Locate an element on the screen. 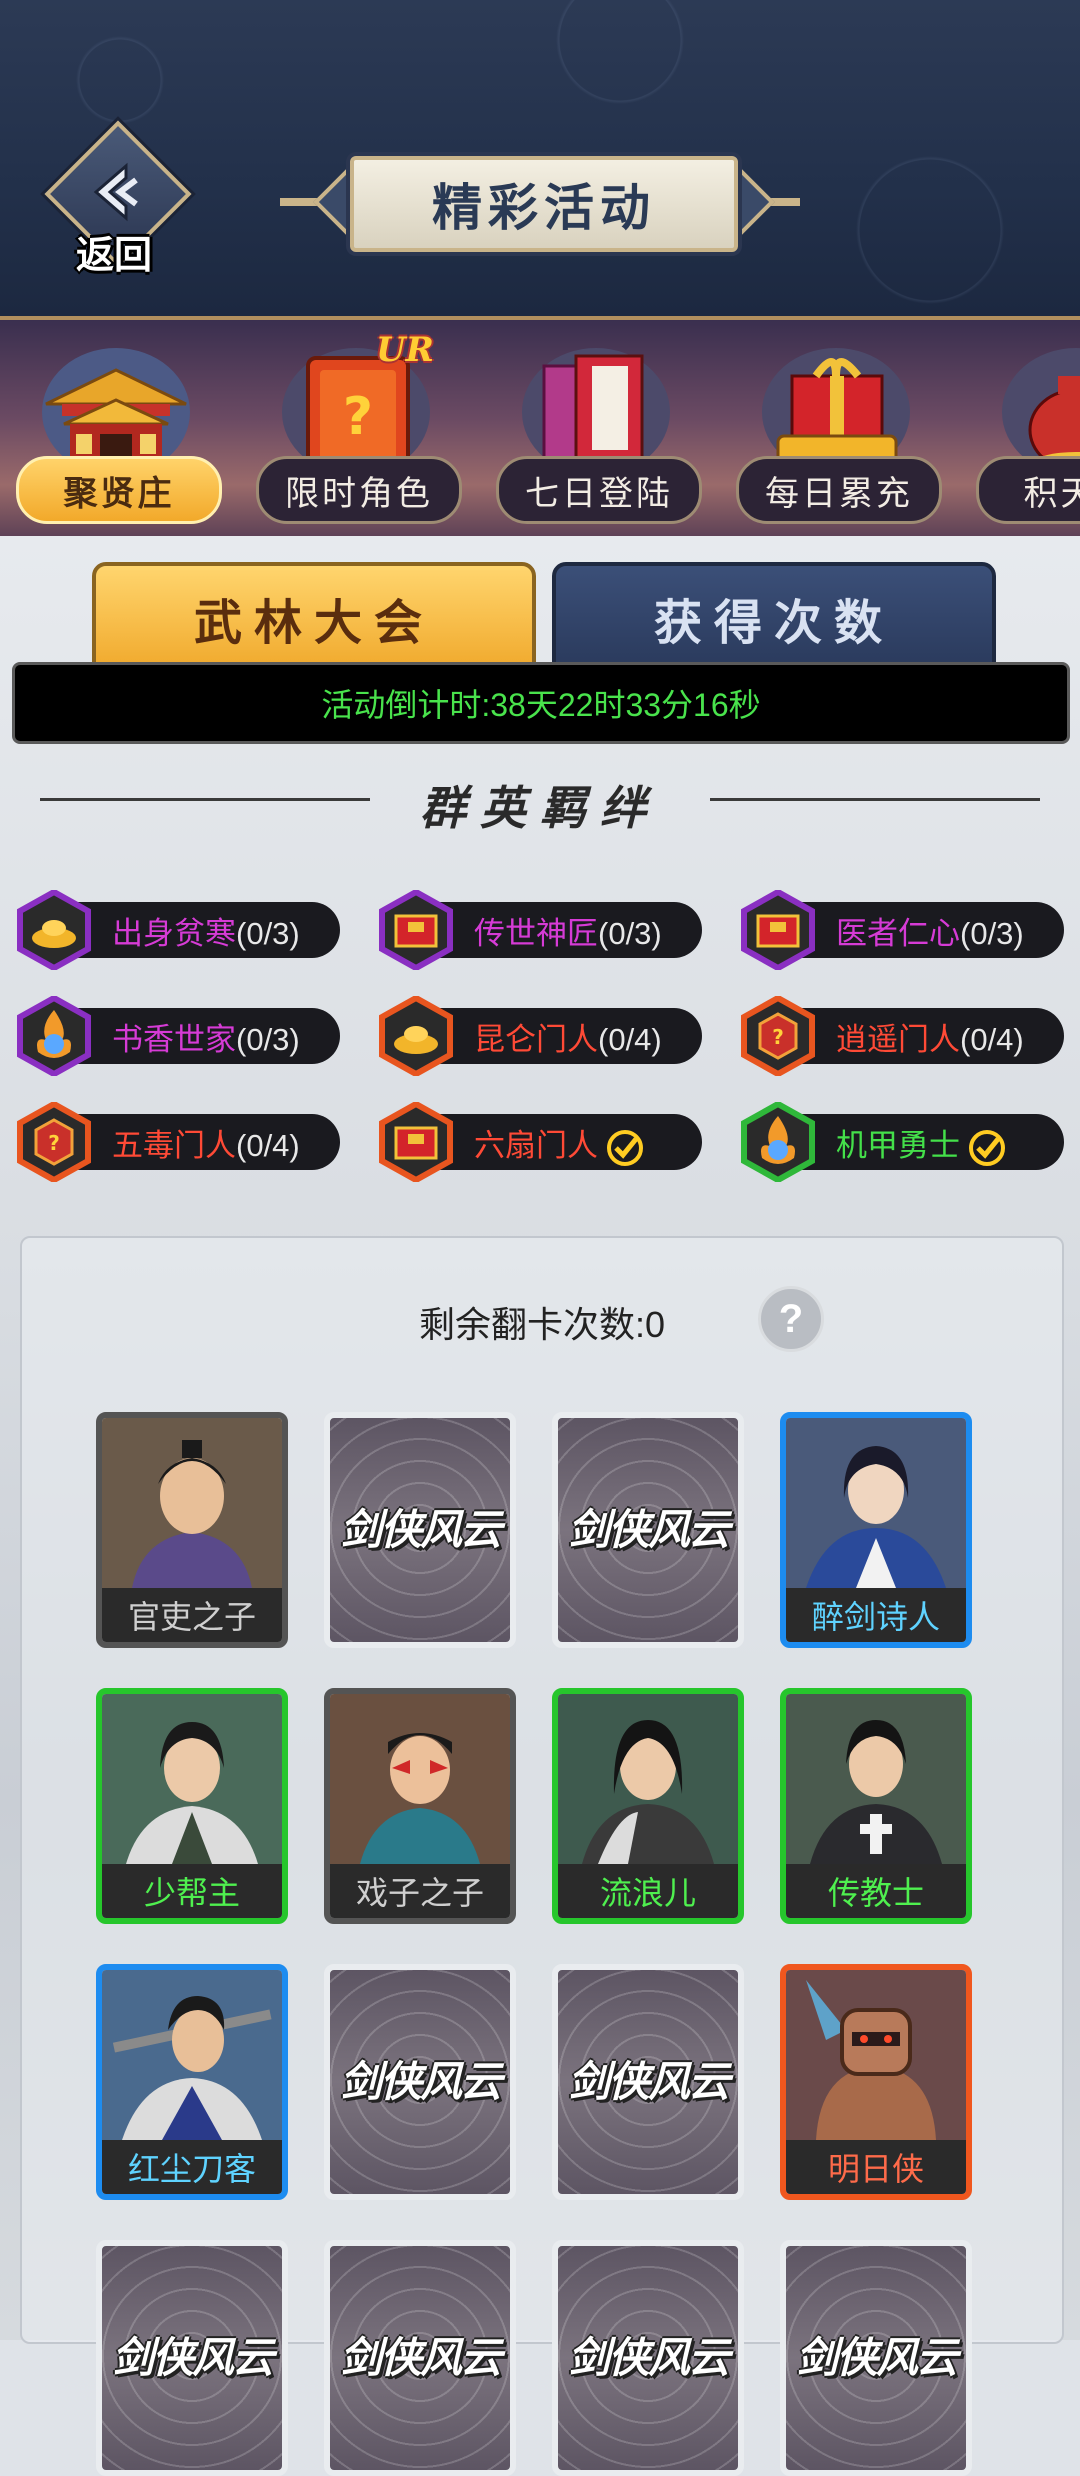 The height and width of the screenshot is (2476, 1080). bond-item-chuanshi-shenjiang: 传世神匠(0/3) is located at coordinates (541, 930).